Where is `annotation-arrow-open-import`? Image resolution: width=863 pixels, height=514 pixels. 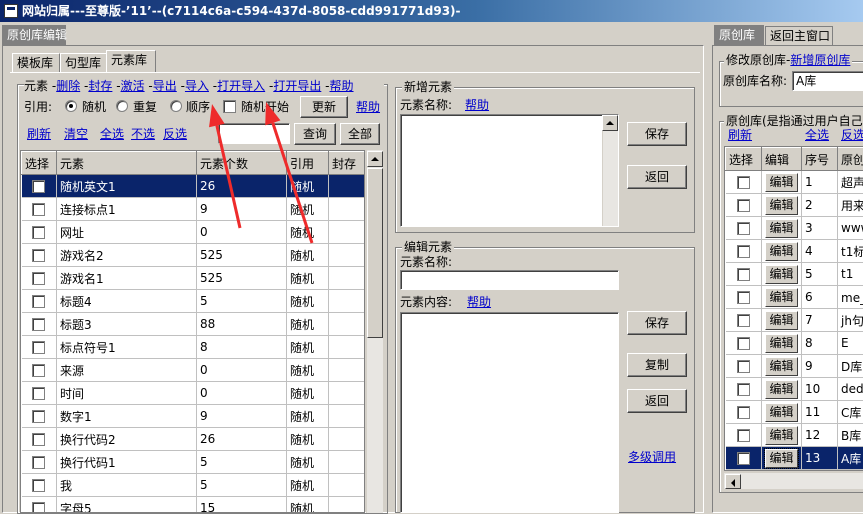 annotation-arrow-open-import is located at coordinates (288, 172).